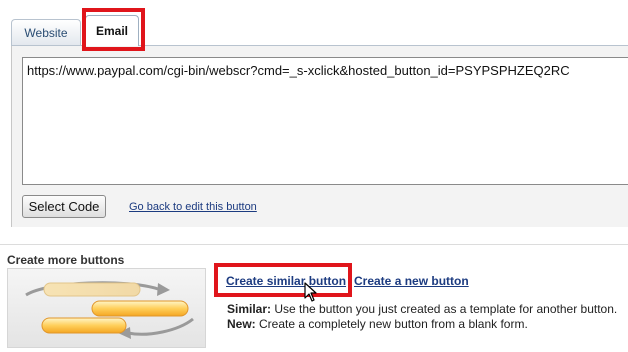 The width and height of the screenshot is (628, 352). I want to click on similar-label: Similar:, so click(249, 309).